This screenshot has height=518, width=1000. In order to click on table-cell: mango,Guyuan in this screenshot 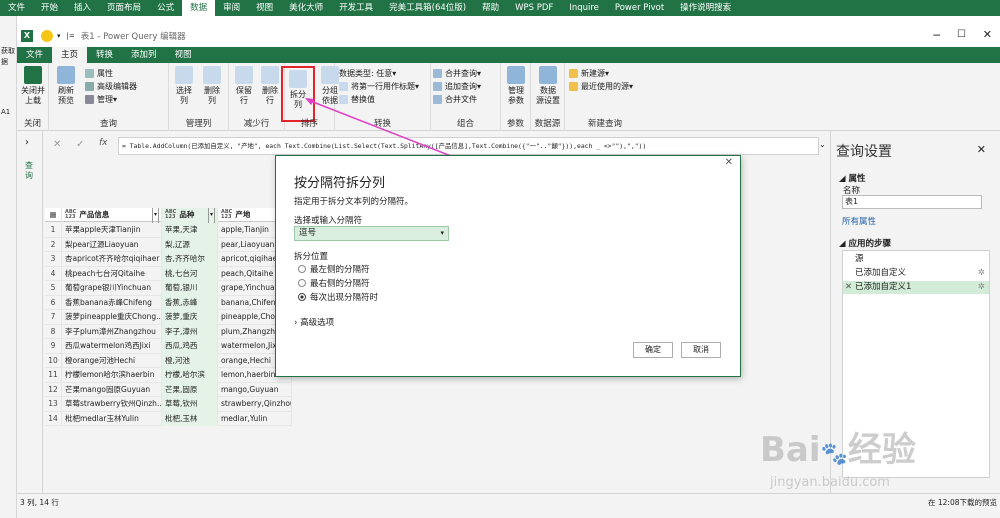, I will do `click(255, 389)`.